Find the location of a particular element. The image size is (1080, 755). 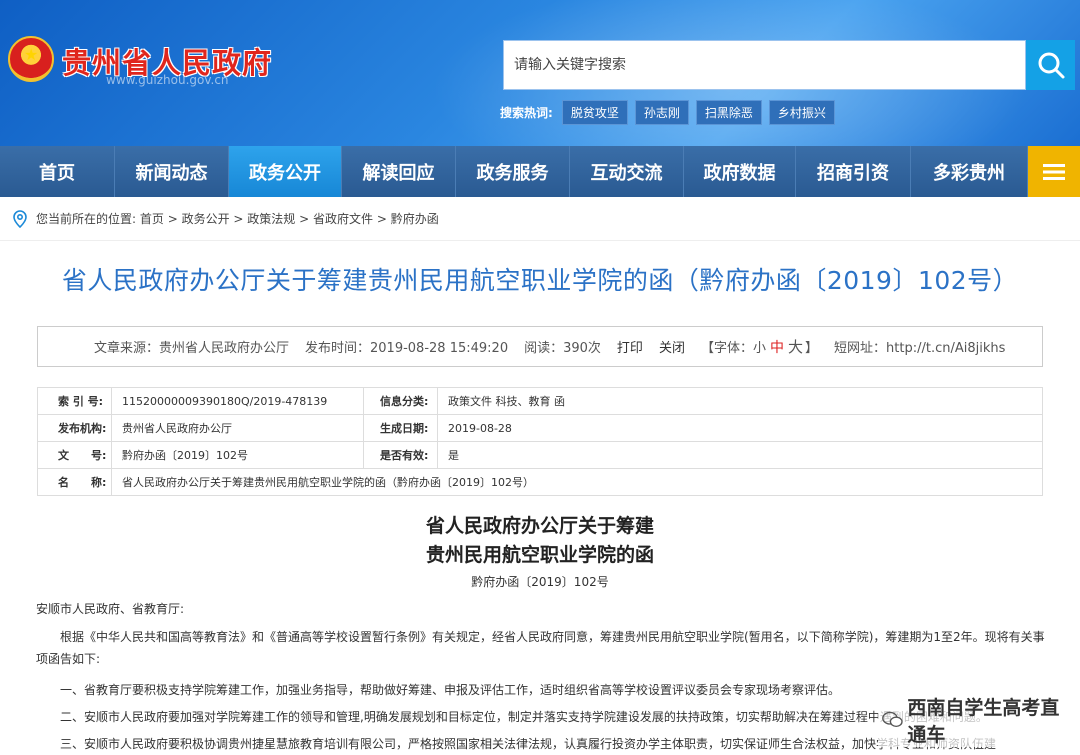

search-icon is located at coordinates (1051, 65).